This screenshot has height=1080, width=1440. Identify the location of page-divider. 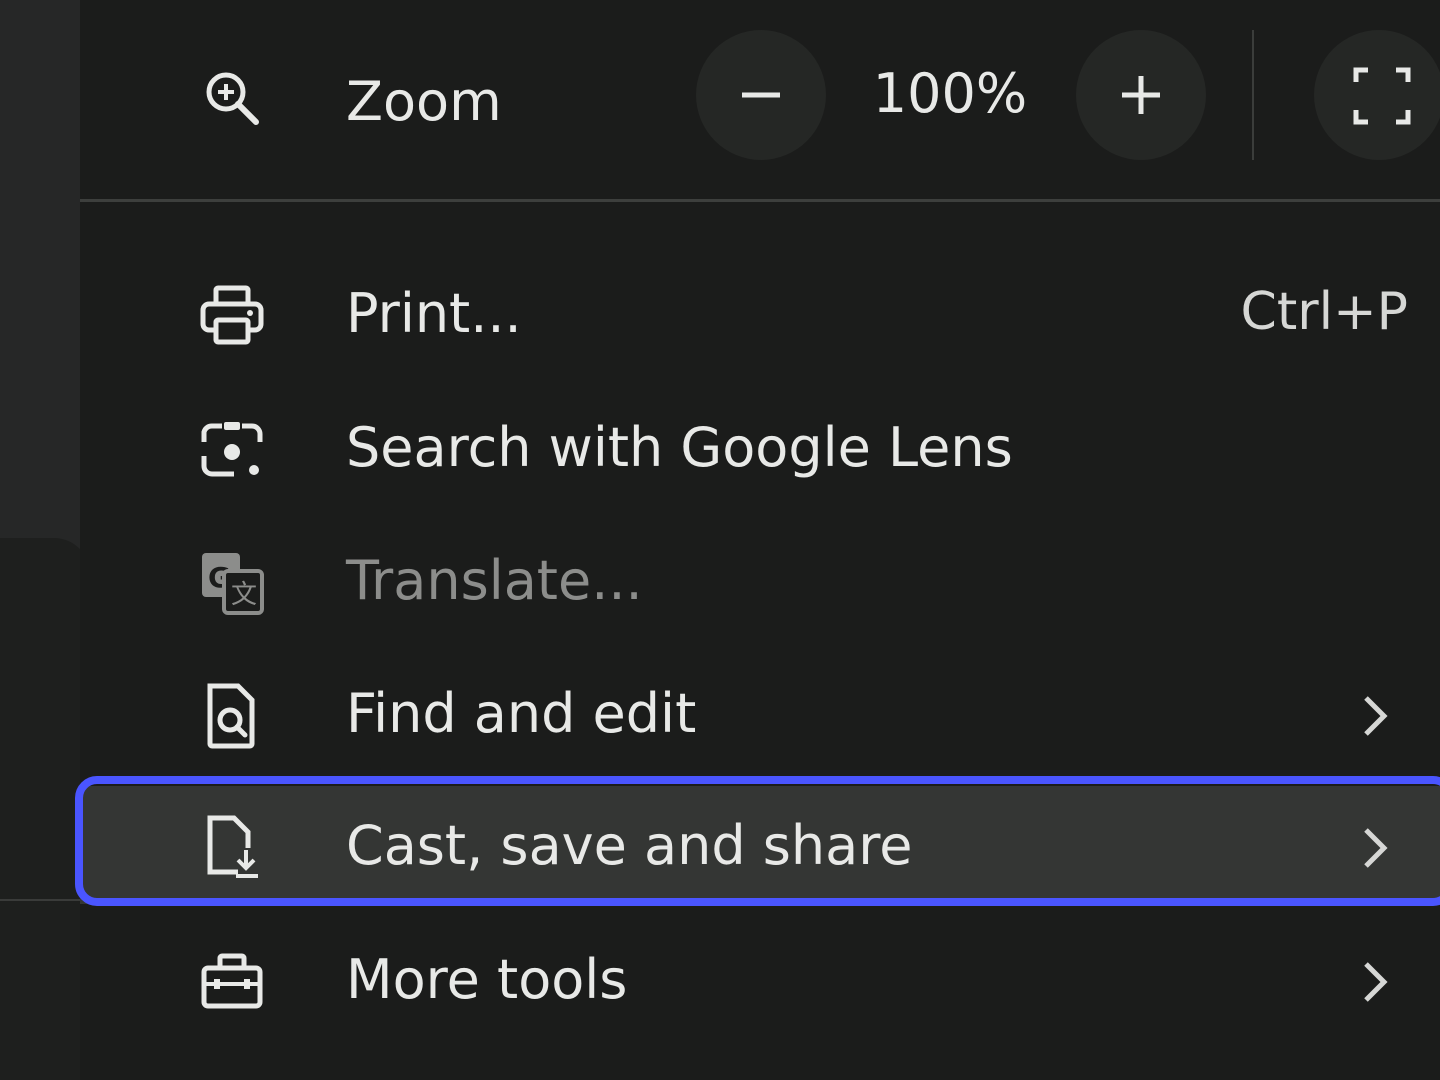
(45, 900).